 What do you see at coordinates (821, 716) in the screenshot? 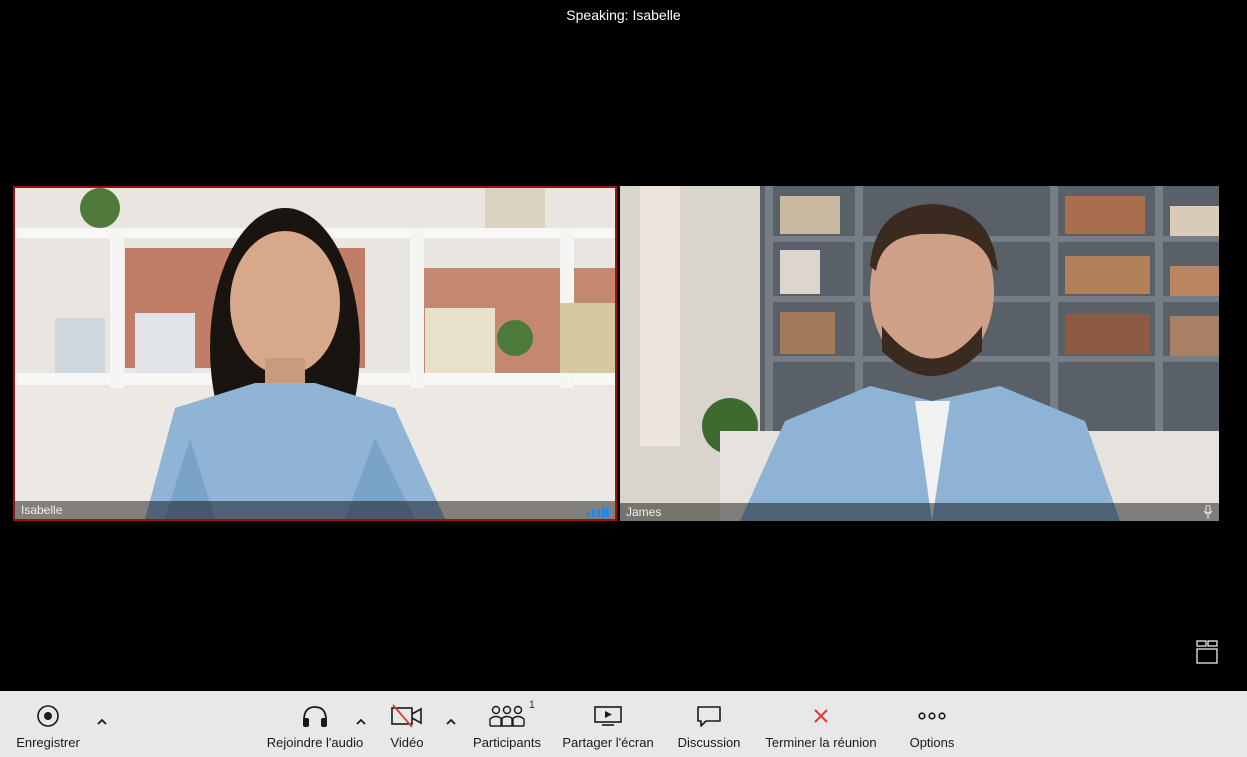
I see `close-icon` at bounding box center [821, 716].